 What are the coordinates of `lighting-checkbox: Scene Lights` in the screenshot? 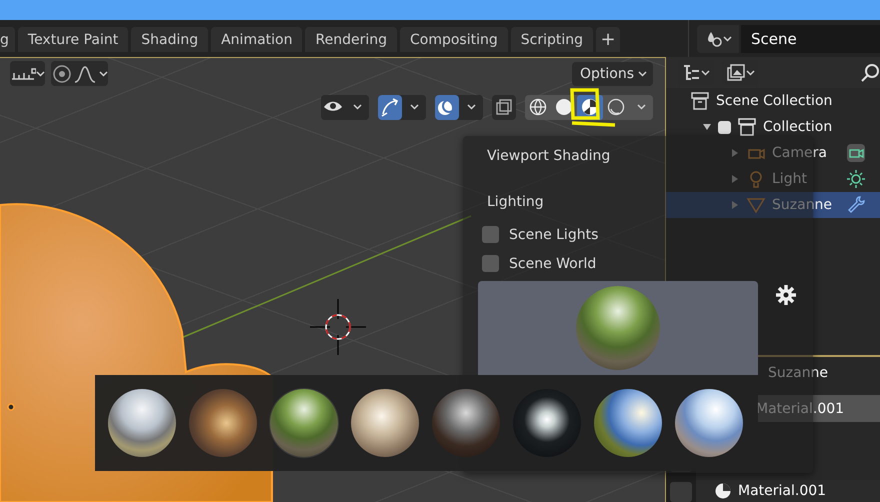 It's located at (540, 234).